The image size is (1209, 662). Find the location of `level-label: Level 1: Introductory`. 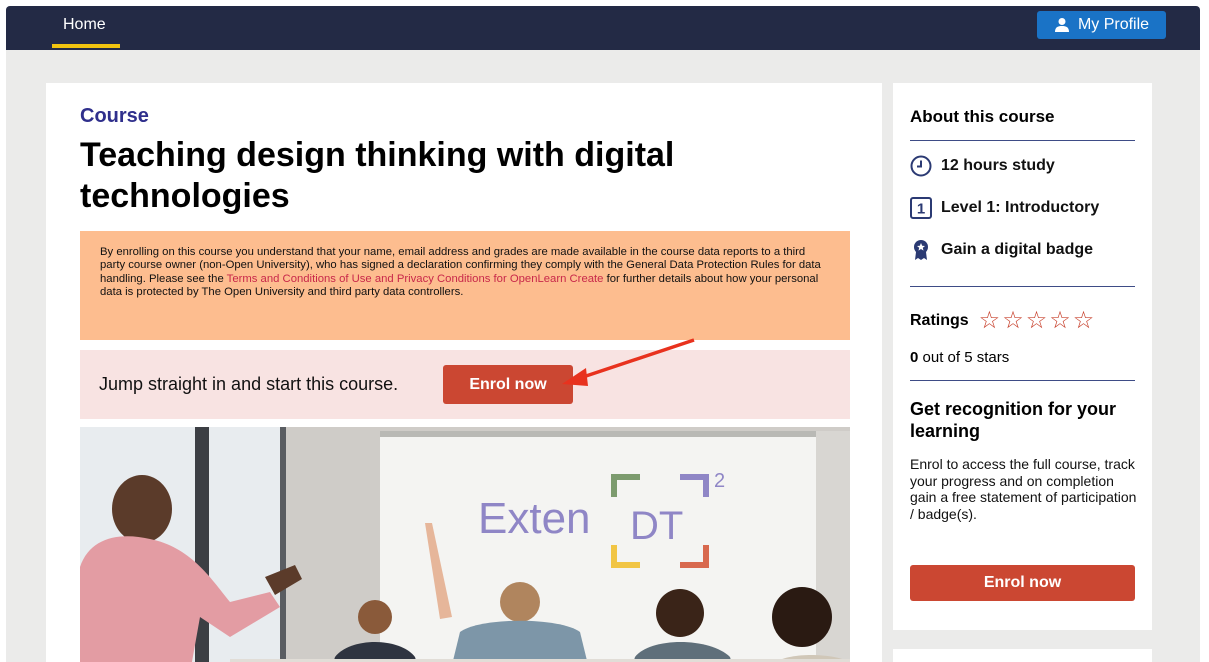

level-label: Level 1: Introductory is located at coordinates (1020, 207).